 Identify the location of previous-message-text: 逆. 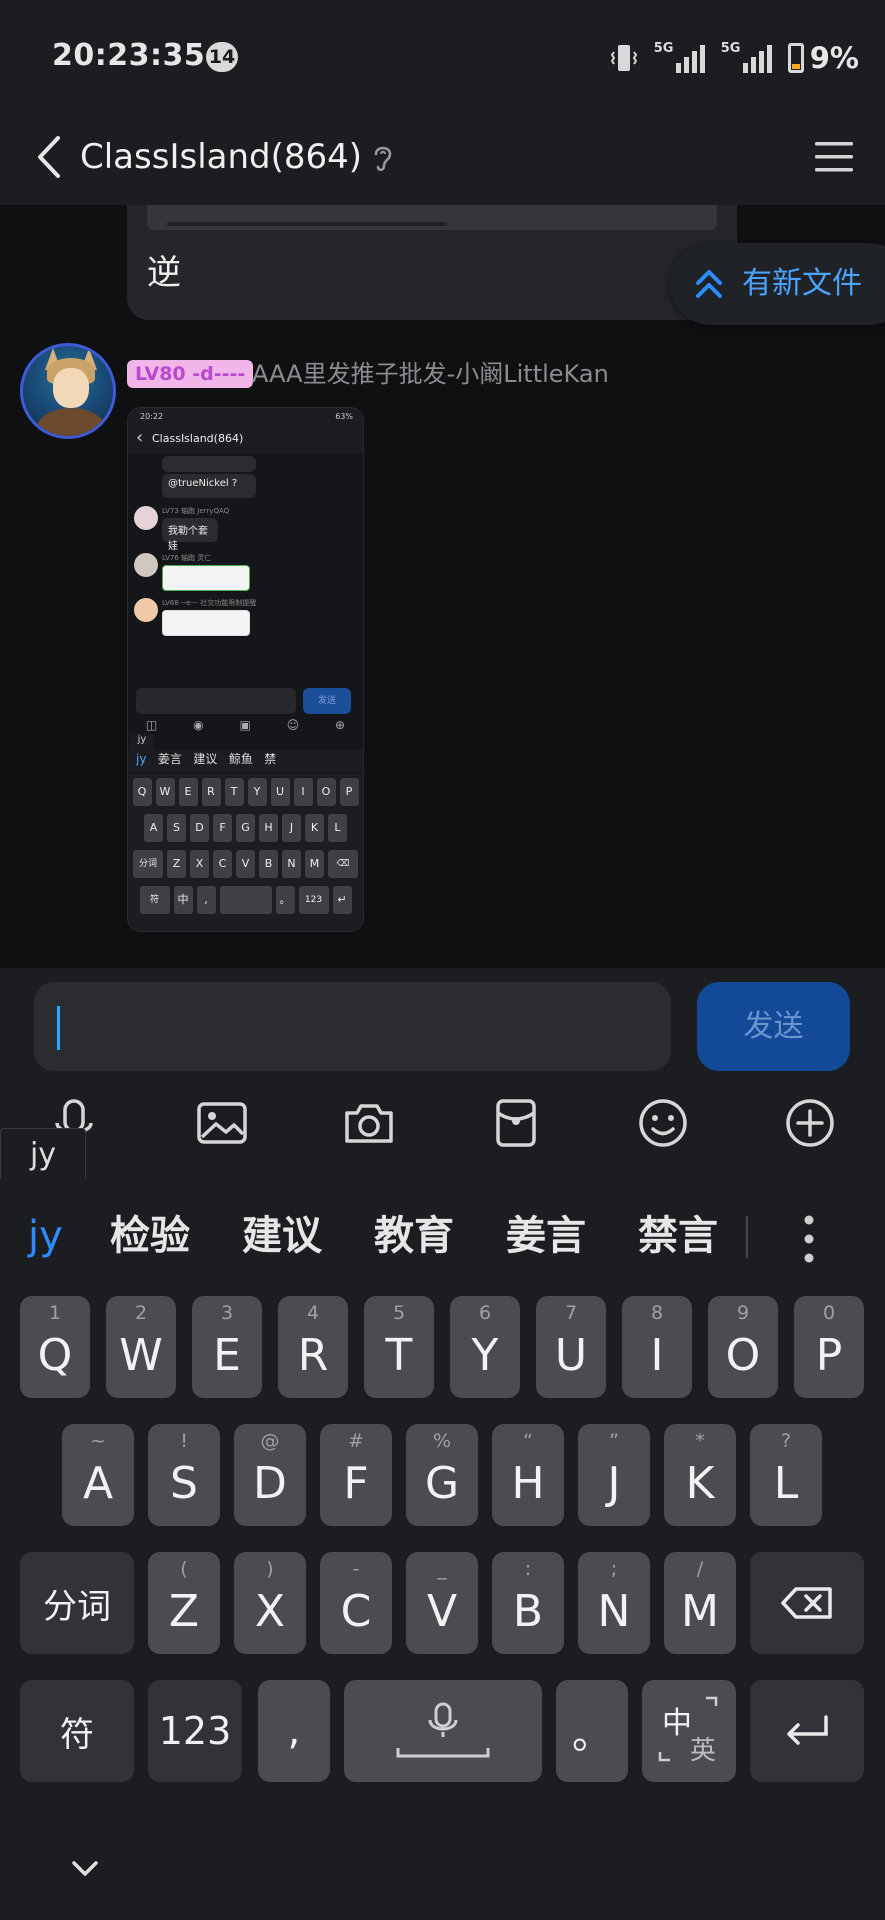
(164, 273).